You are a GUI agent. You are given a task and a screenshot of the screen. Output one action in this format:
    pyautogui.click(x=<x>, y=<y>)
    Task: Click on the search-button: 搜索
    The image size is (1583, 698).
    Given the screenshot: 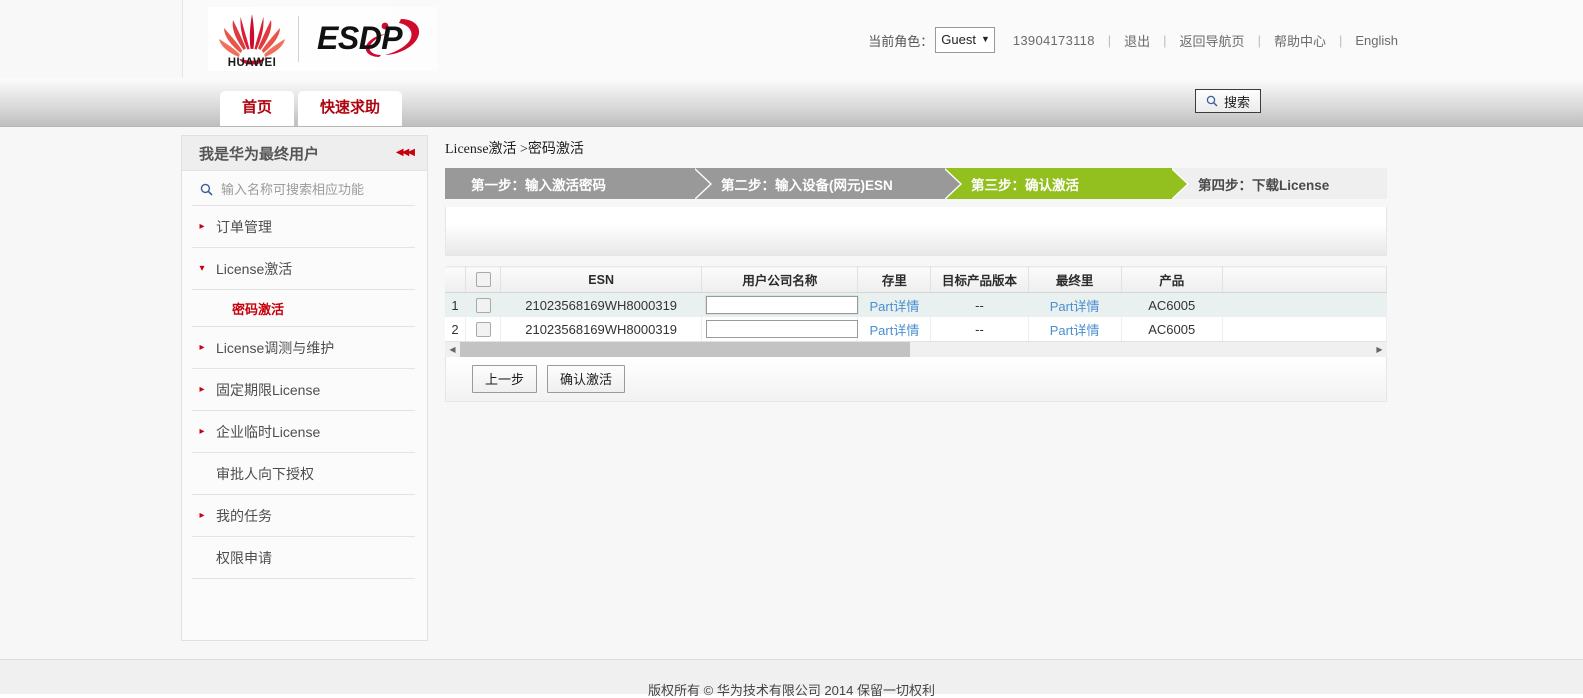 What is the action you would take?
    pyautogui.click(x=1227, y=101)
    